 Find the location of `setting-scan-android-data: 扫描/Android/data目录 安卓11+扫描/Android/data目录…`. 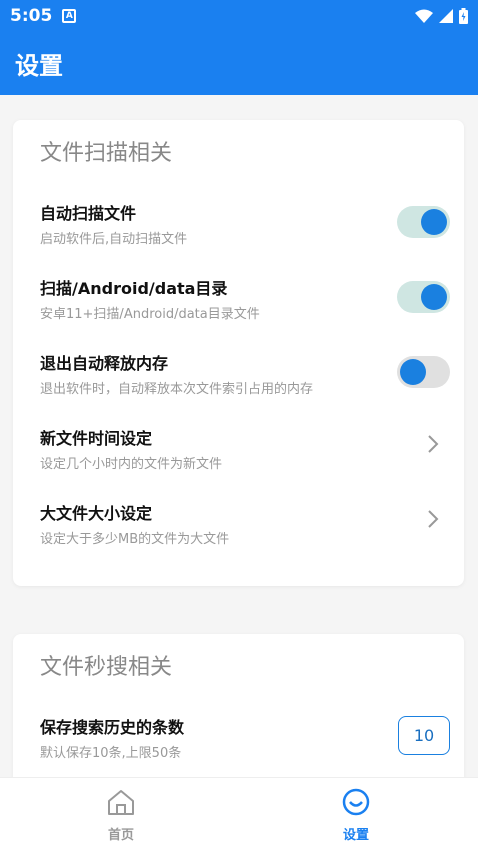

setting-scan-android-data: 扫描/Android/data目录 安卓11+扫描/Android/data目录… is located at coordinates (245, 305).